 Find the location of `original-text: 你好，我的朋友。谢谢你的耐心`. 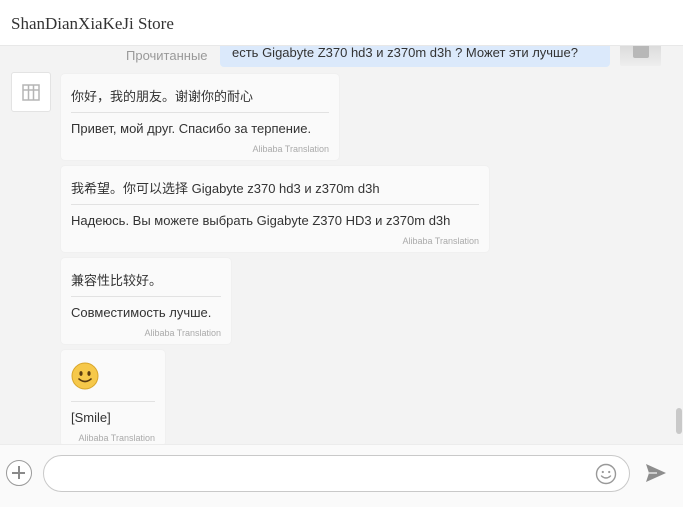

original-text: 你好，我的朋友。谢谢你的耐心 is located at coordinates (200, 93).